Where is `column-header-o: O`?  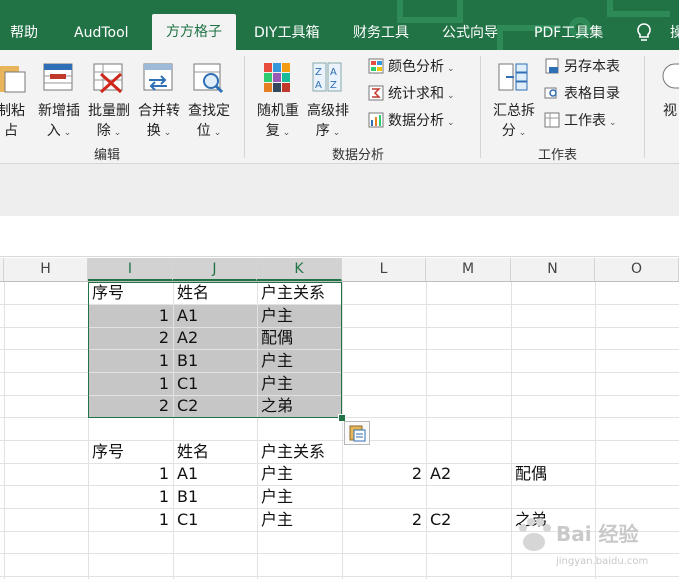 column-header-o: O is located at coordinates (637, 269).